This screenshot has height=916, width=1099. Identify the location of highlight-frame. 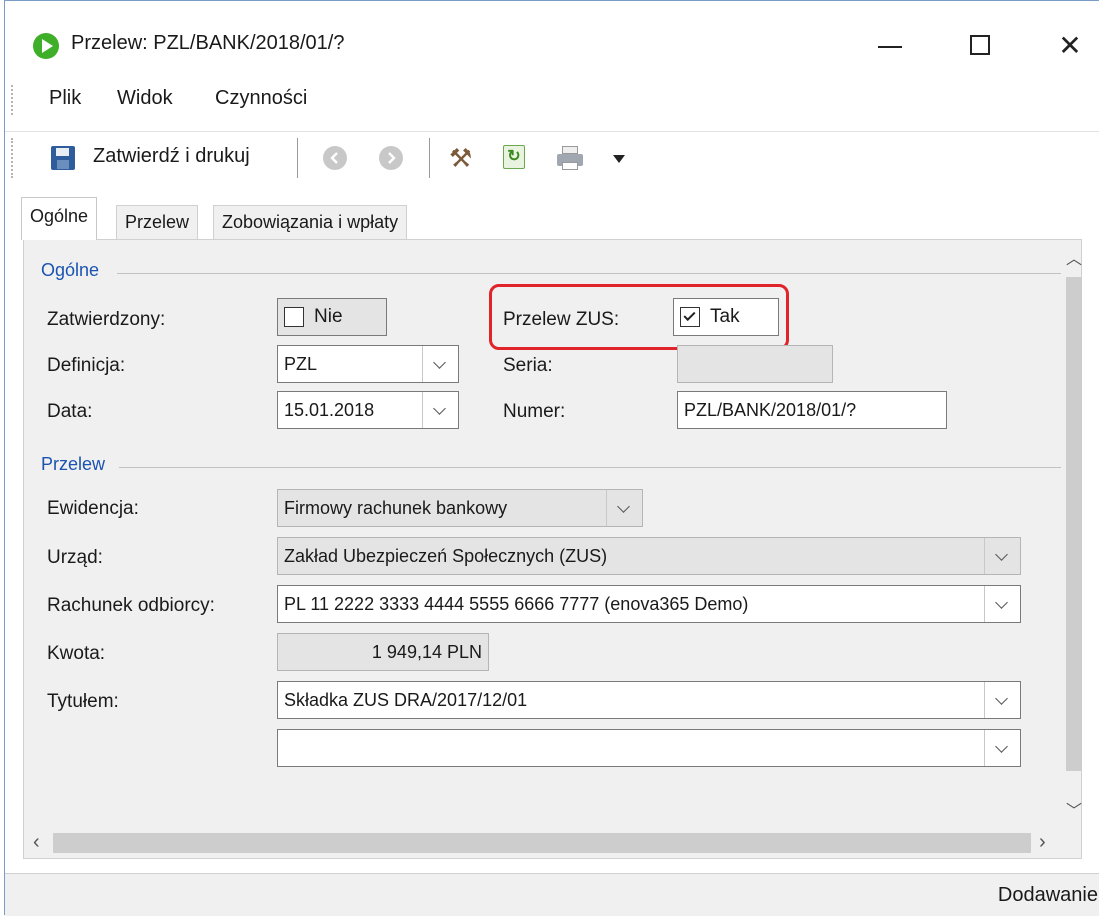
(639, 317).